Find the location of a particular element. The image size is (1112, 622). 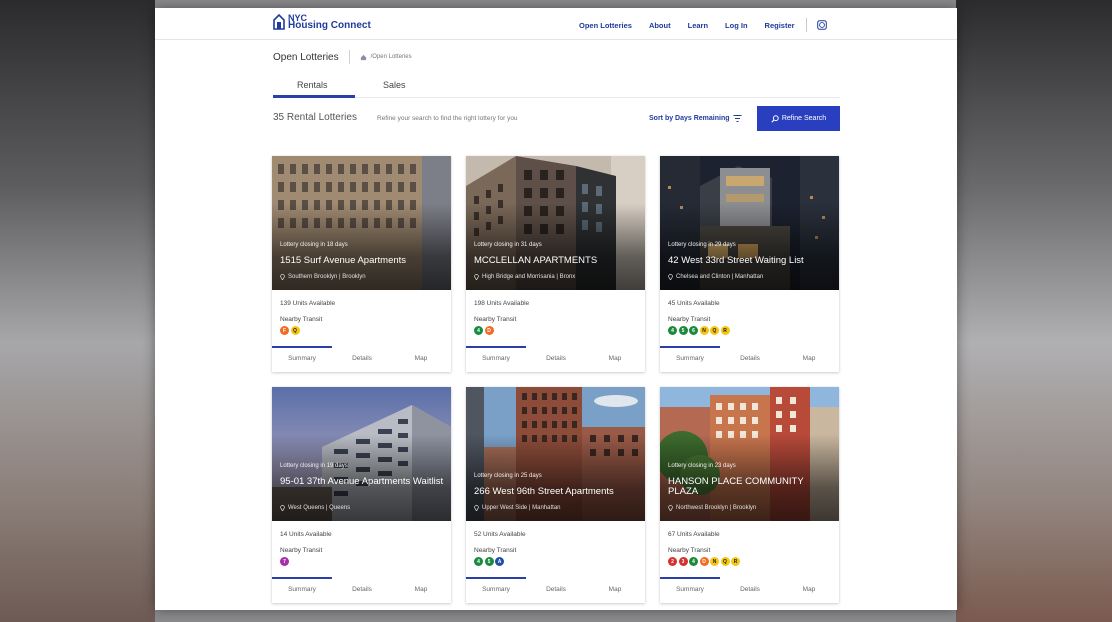

location-text: Chelsea and Clinton | Manhattan is located at coordinates (720, 277).